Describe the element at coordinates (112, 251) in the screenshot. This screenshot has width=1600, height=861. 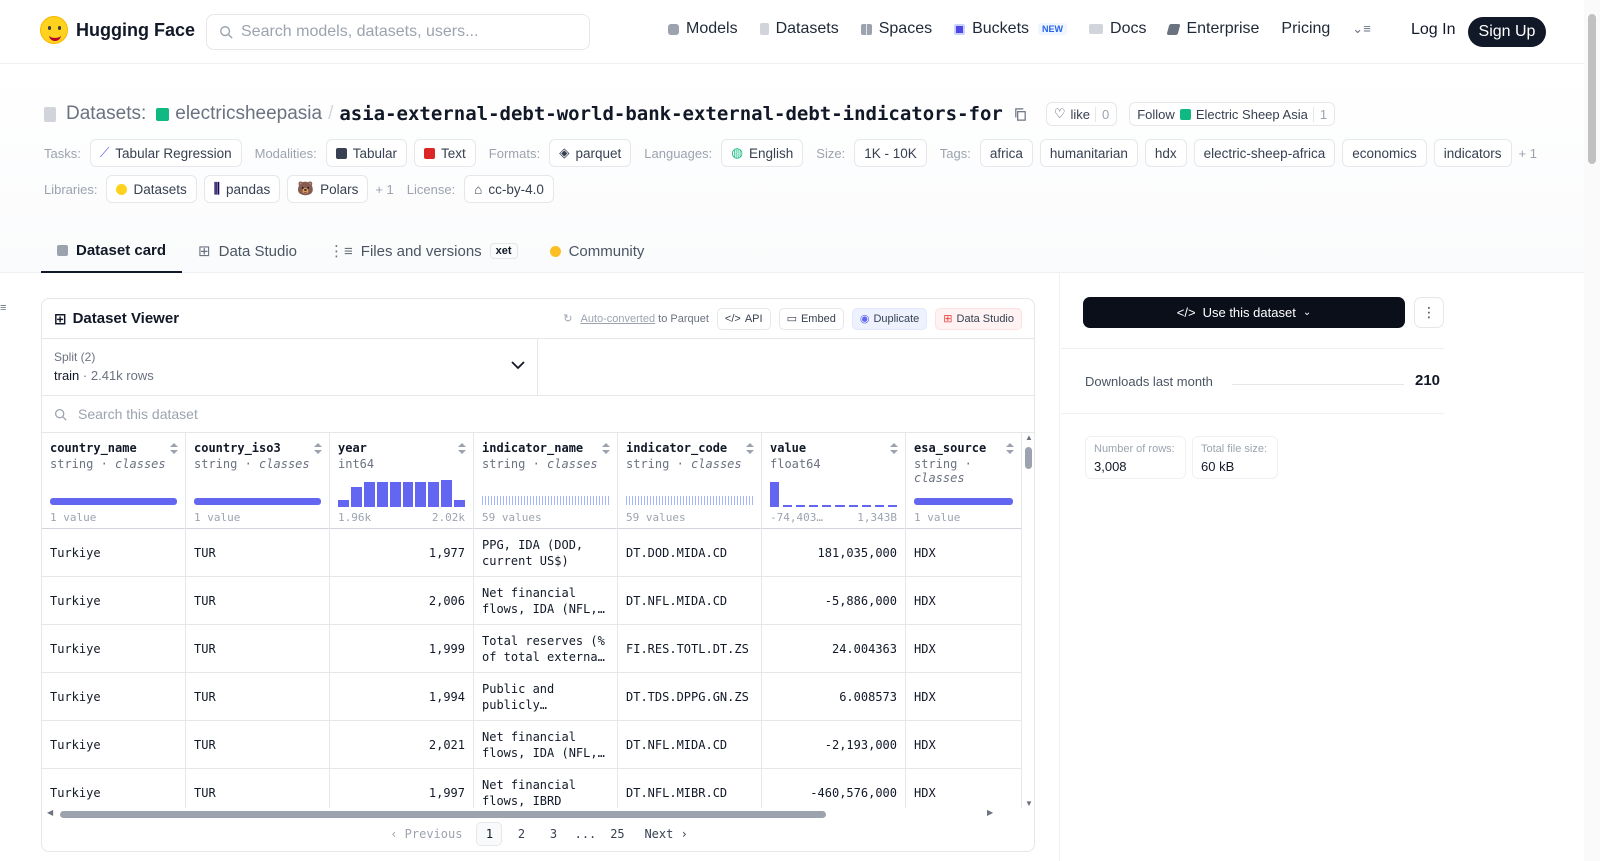
I see `tab-dataset-card: Dataset card` at that location.